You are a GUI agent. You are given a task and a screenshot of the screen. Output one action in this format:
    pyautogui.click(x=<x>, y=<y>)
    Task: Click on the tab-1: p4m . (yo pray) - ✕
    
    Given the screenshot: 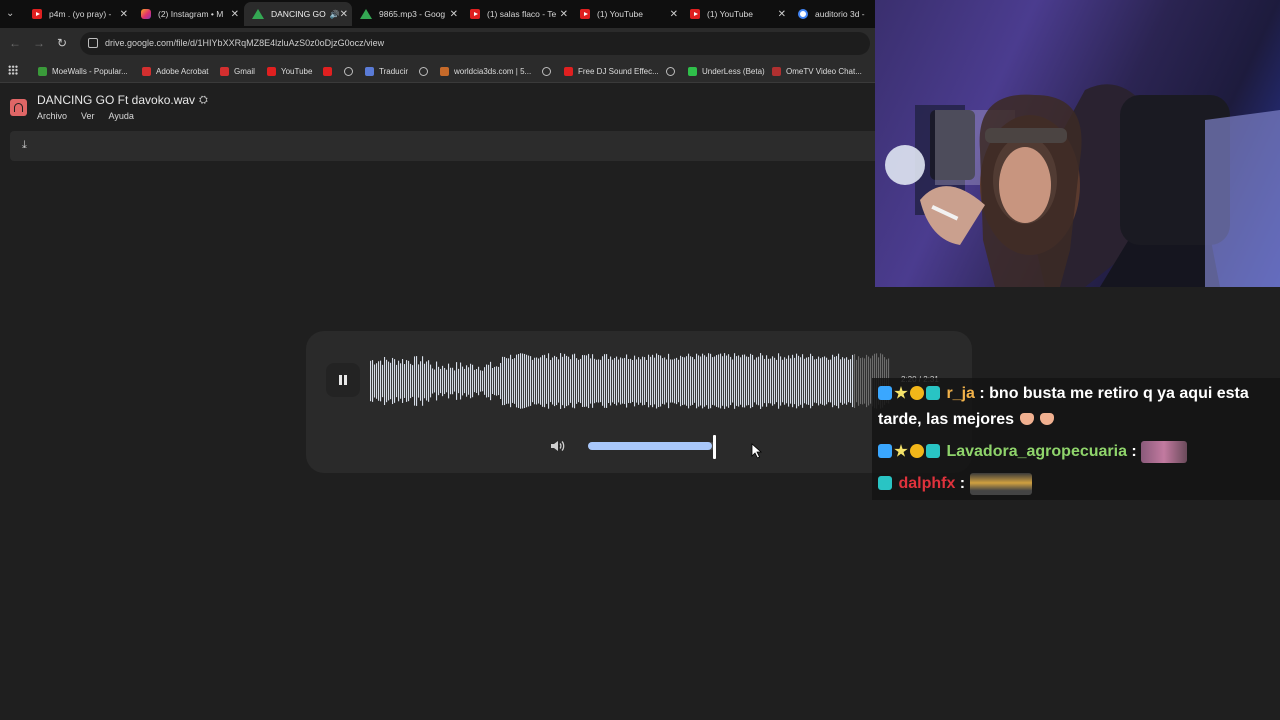 What is the action you would take?
    pyautogui.click(x=78, y=14)
    